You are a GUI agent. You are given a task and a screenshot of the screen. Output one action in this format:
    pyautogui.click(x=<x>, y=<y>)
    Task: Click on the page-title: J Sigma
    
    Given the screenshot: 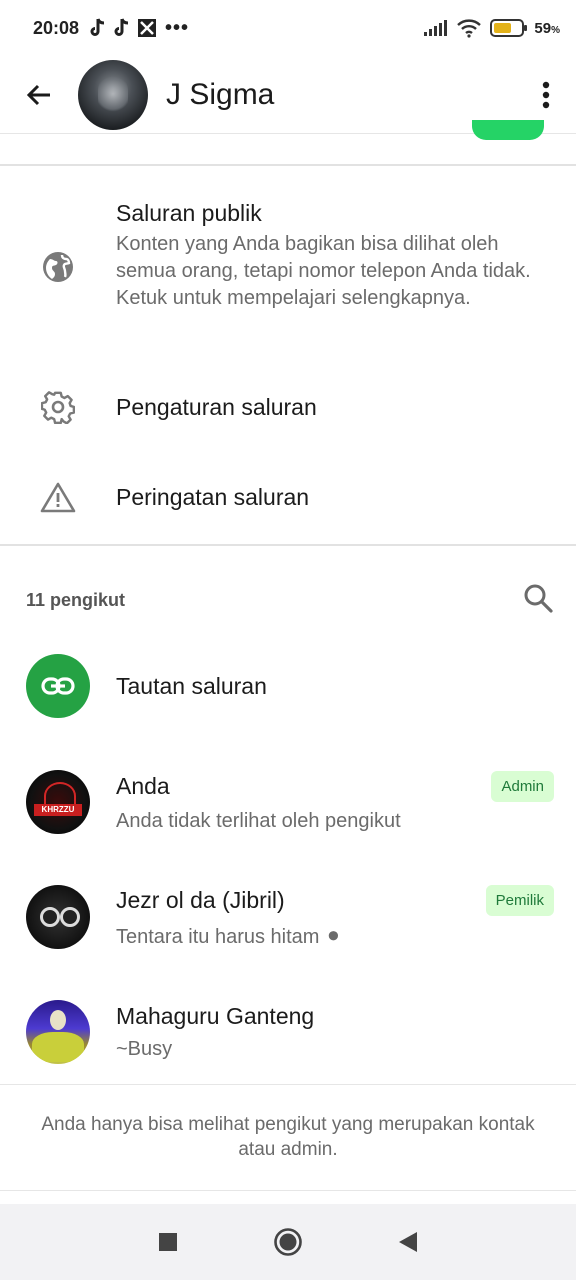 What is the action you would take?
    pyautogui.click(x=220, y=95)
    